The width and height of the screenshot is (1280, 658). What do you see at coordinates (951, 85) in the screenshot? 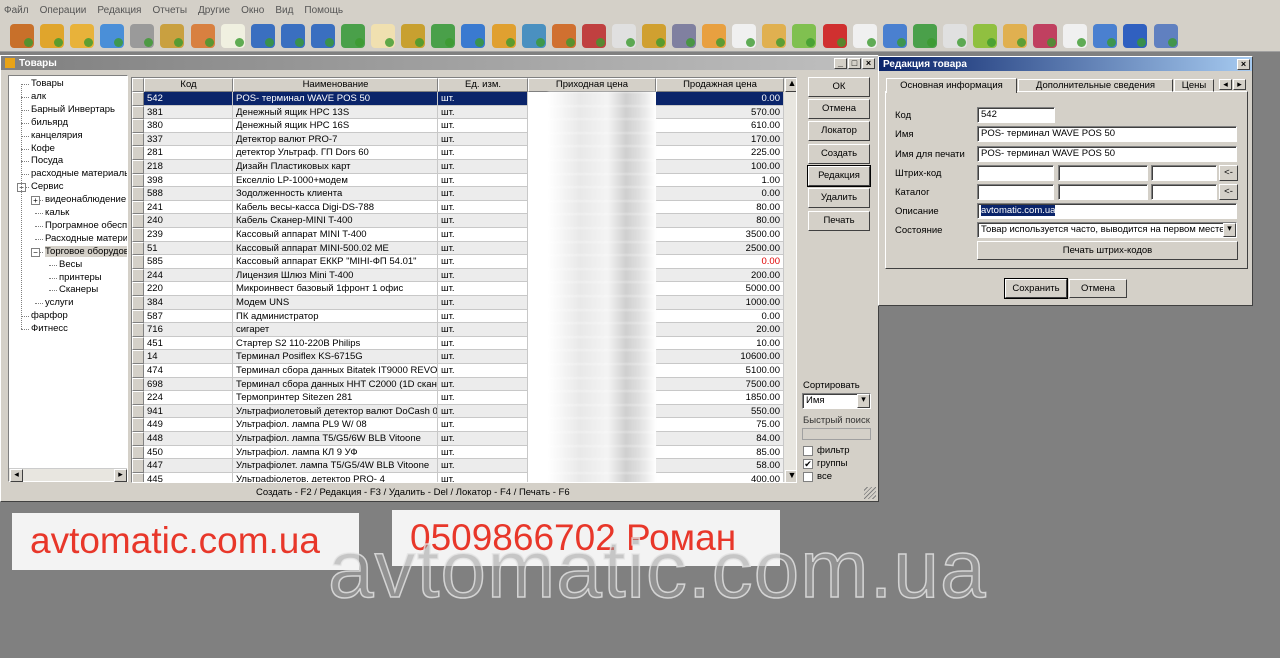
I see `tab-main-info: Основная информация` at bounding box center [951, 85].